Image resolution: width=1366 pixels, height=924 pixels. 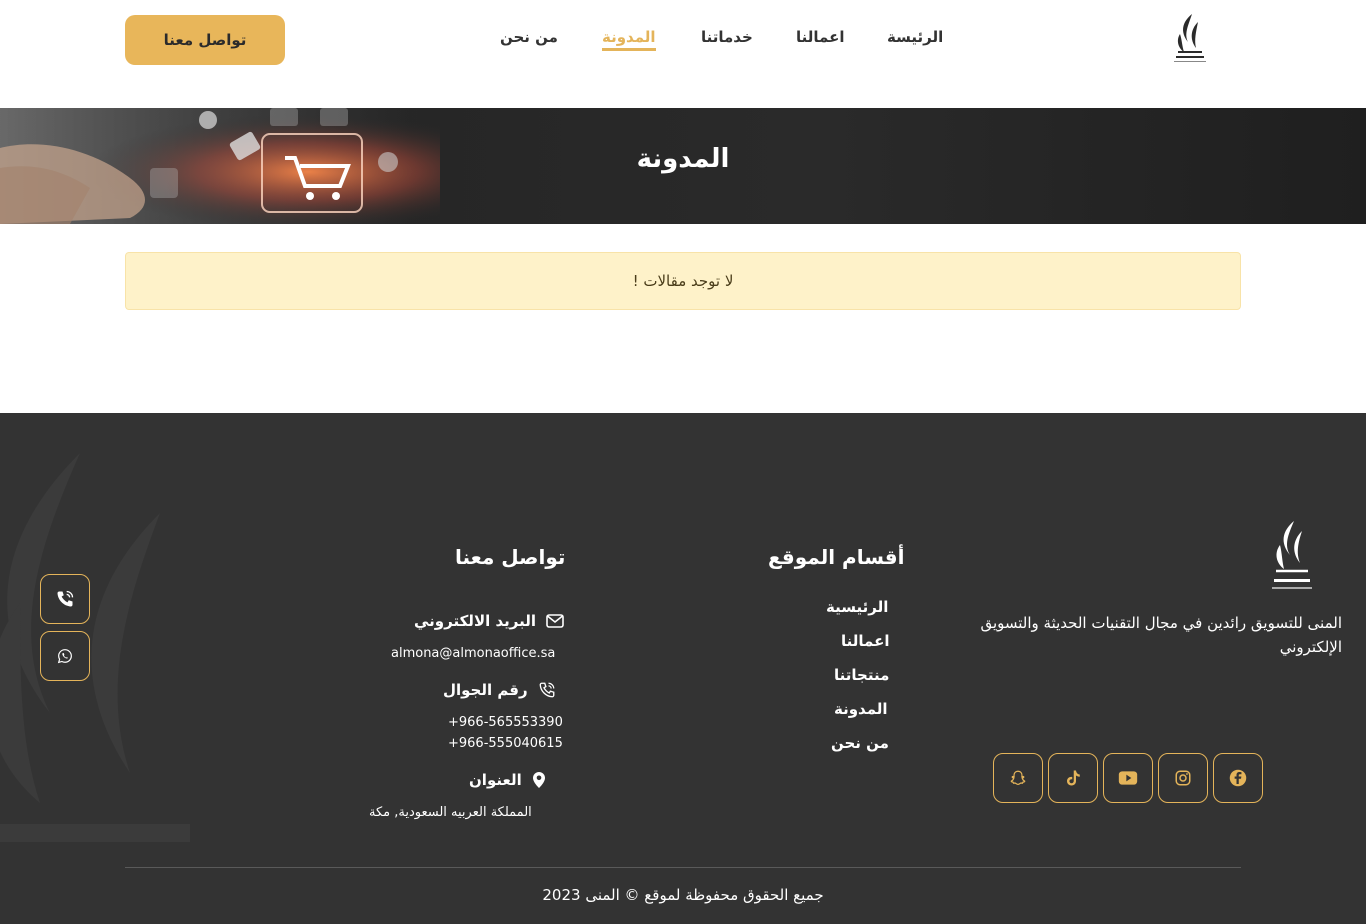 What do you see at coordinates (485, 690) in the screenshot?
I see `phone-label: رقم الجوال` at bounding box center [485, 690].